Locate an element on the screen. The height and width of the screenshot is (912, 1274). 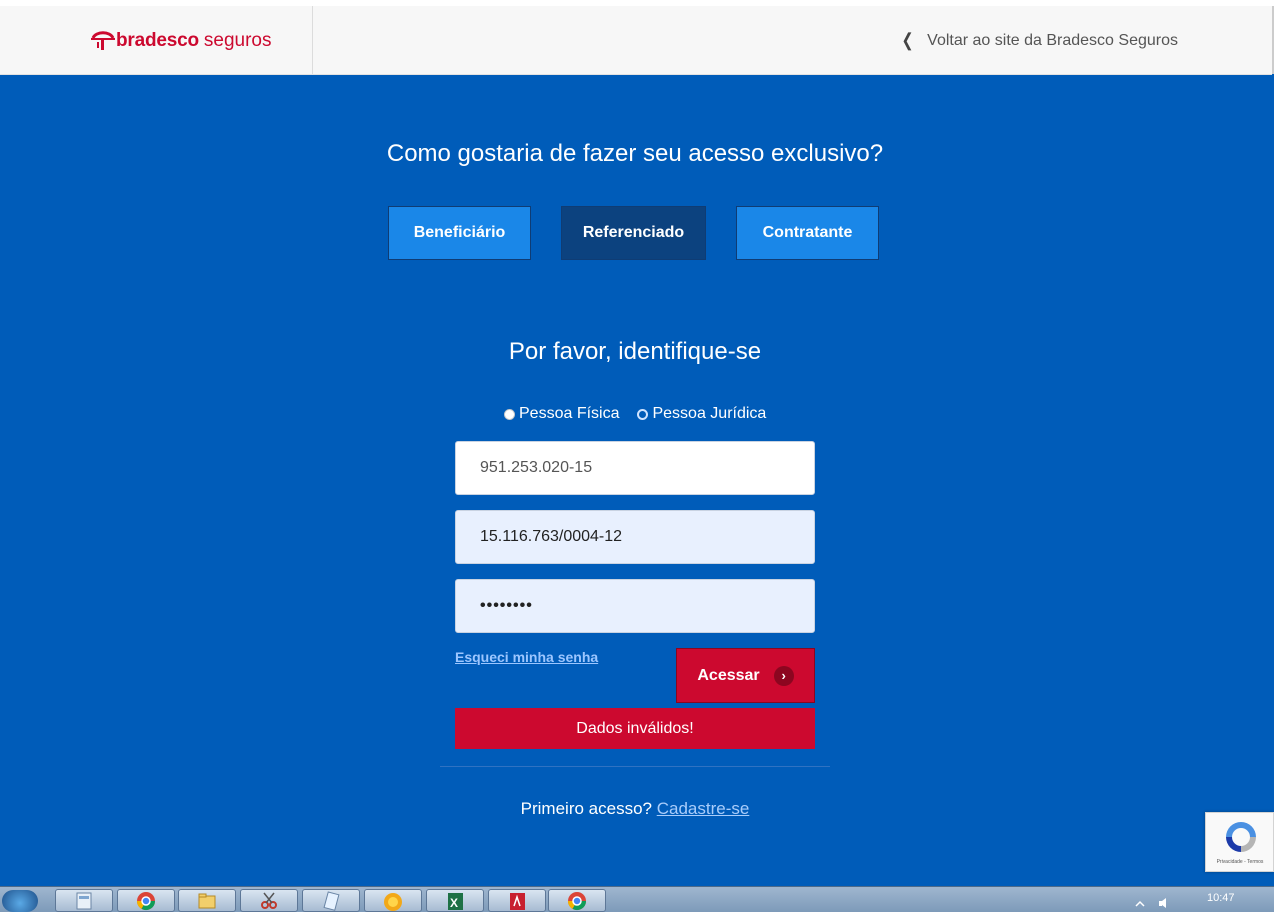
taskbar-snipping-tool is located at coordinates (269, 900).